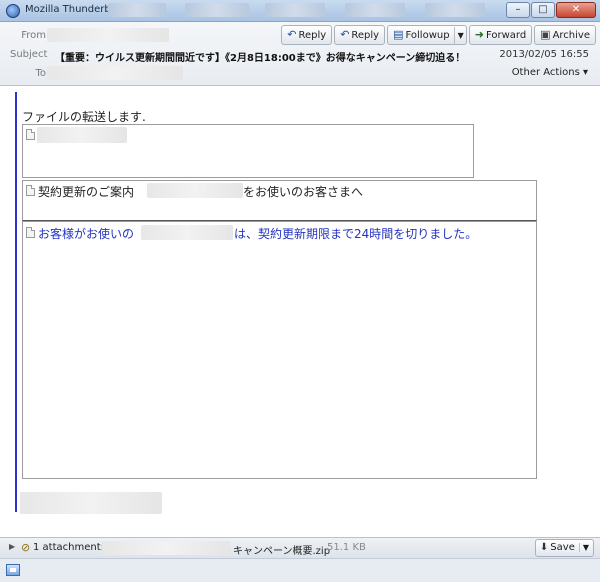 This screenshot has height=582, width=600. What do you see at coordinates (307, 35) in the screenshot?
I see `reply-button: ↶ Reply` at bounding box center [307, 35].